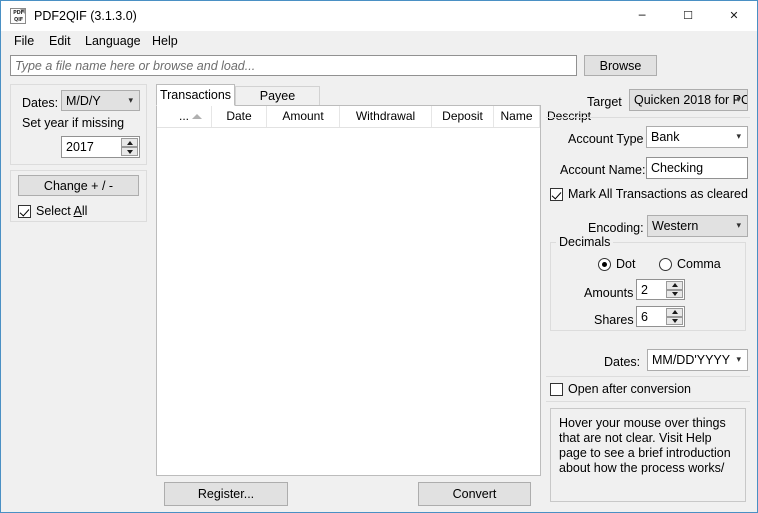 The height and width of the screenshot is (513, 758). I want to click on table-column-name: Name, so click(517, 116).